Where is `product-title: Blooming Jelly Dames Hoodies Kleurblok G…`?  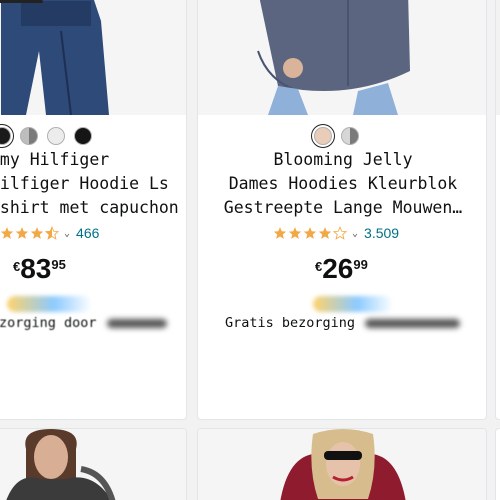
product-title: Blooming Jelly Dames Hoodies Kleurblok G… is located at coordinates (342, 184).